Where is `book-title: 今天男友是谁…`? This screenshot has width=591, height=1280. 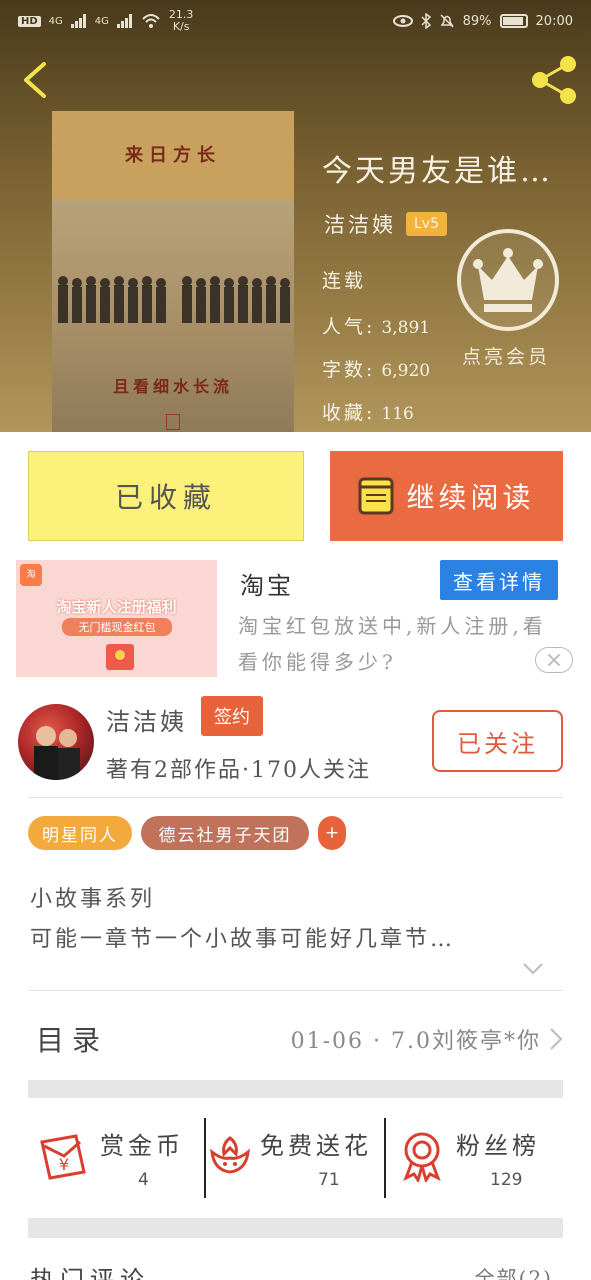
book-title: 今天男友是谁… is located at coordinates (437, 171).